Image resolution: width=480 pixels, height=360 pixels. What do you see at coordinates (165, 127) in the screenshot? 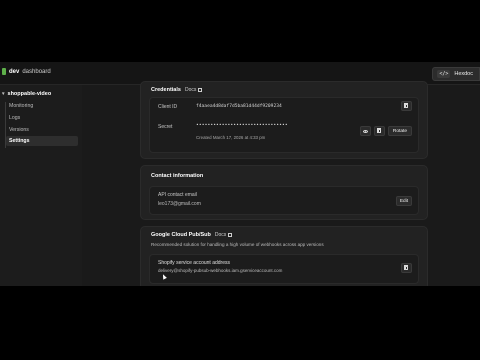
I see `secret-label: Secret` at bounding box center [165, 127].